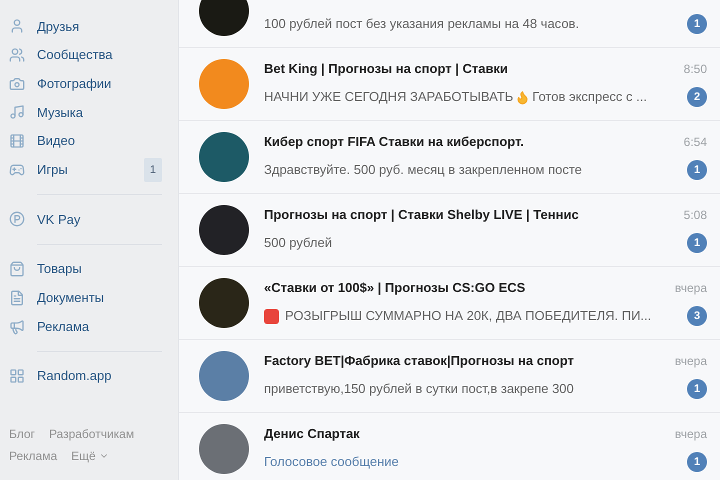 The height and width of the screenshot is (480, 720). Describe the element at coordinates (449, 303) in the screenshot. I see `dialog-row: «Ставки от 100$» | Прогнозы CS:GO ECS вчера РОЗЫГРЫШ СУММАРНО НА 20К, ДВА ПОБЕДИТЕЛЯ. ПИ... 3` at that location.